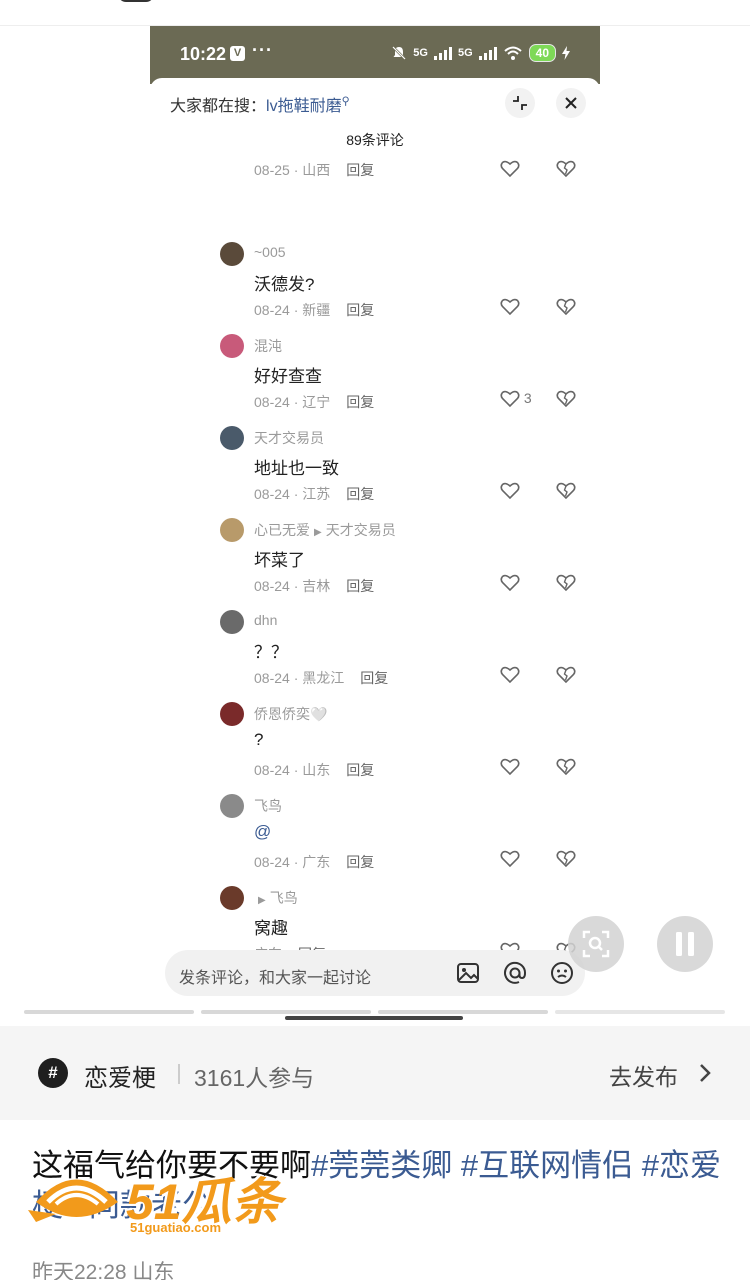 This screenshot has width=750, height=1280. What do you see at coordinates (282, 530) in the screenshot?
I see `username-text: 心已无爱` at bounding box center [282, 530].